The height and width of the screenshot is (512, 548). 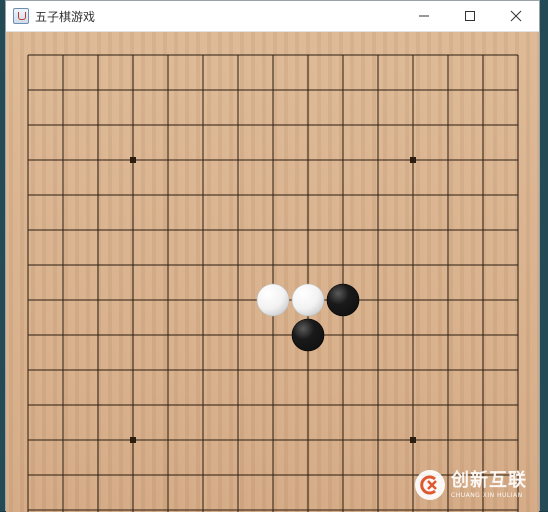 I want to click on watermark-sub: CHUANG XIN HULIAN, so click(x=487, y=495).